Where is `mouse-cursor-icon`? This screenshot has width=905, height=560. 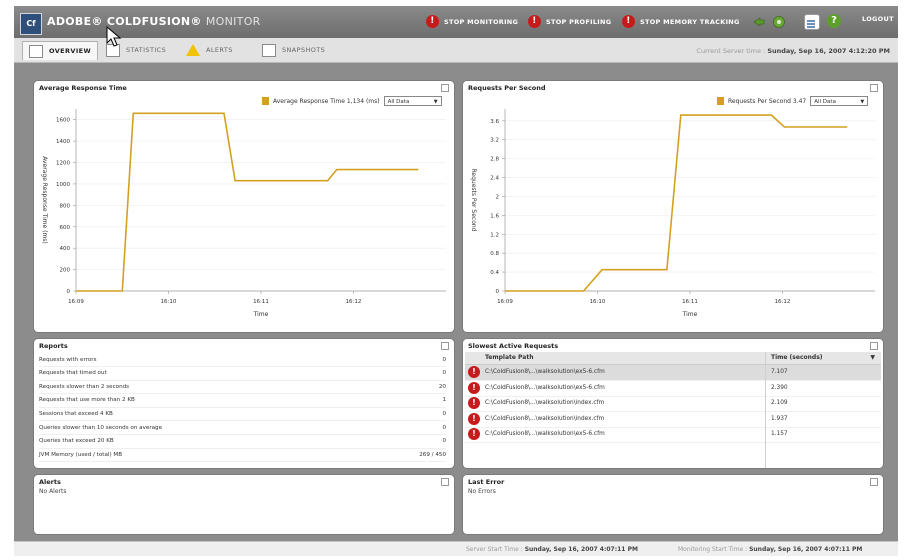
mouse-cursor-icon is located at coordinates (114, 36).